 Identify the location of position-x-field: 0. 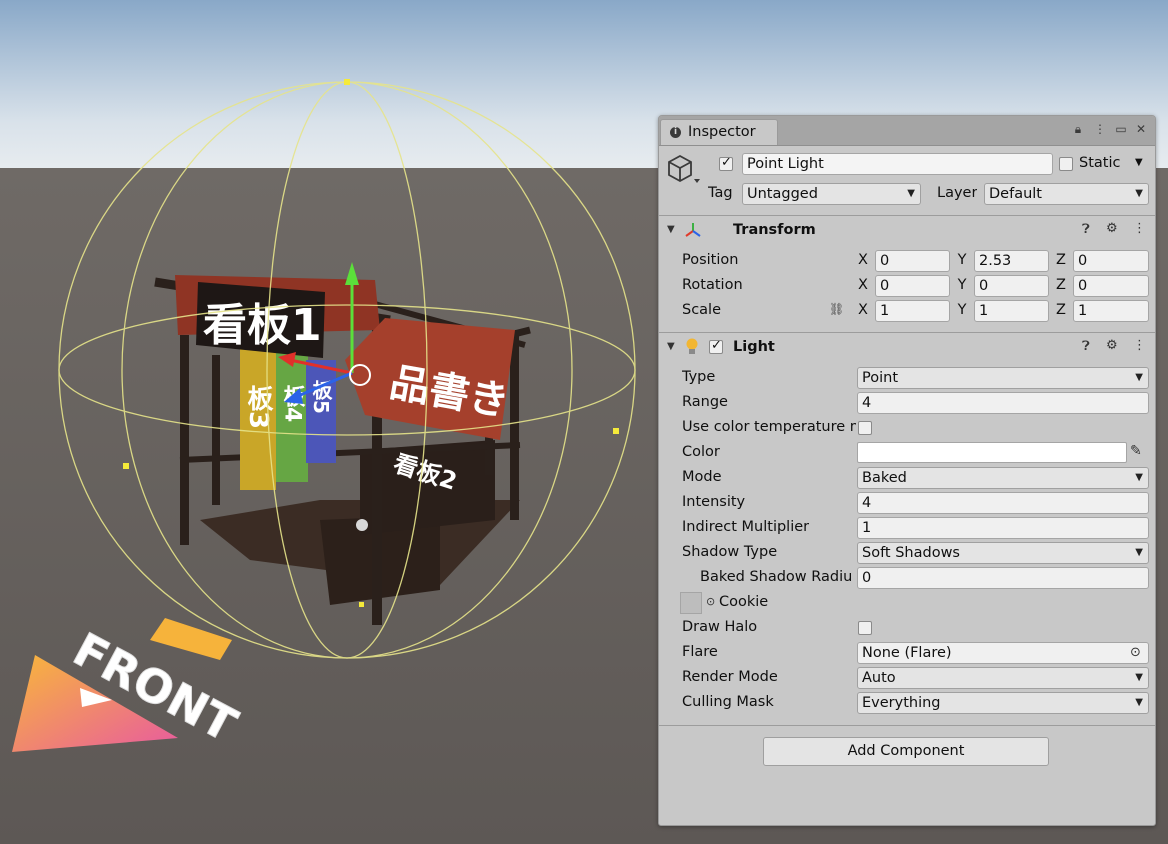
(912, 261).